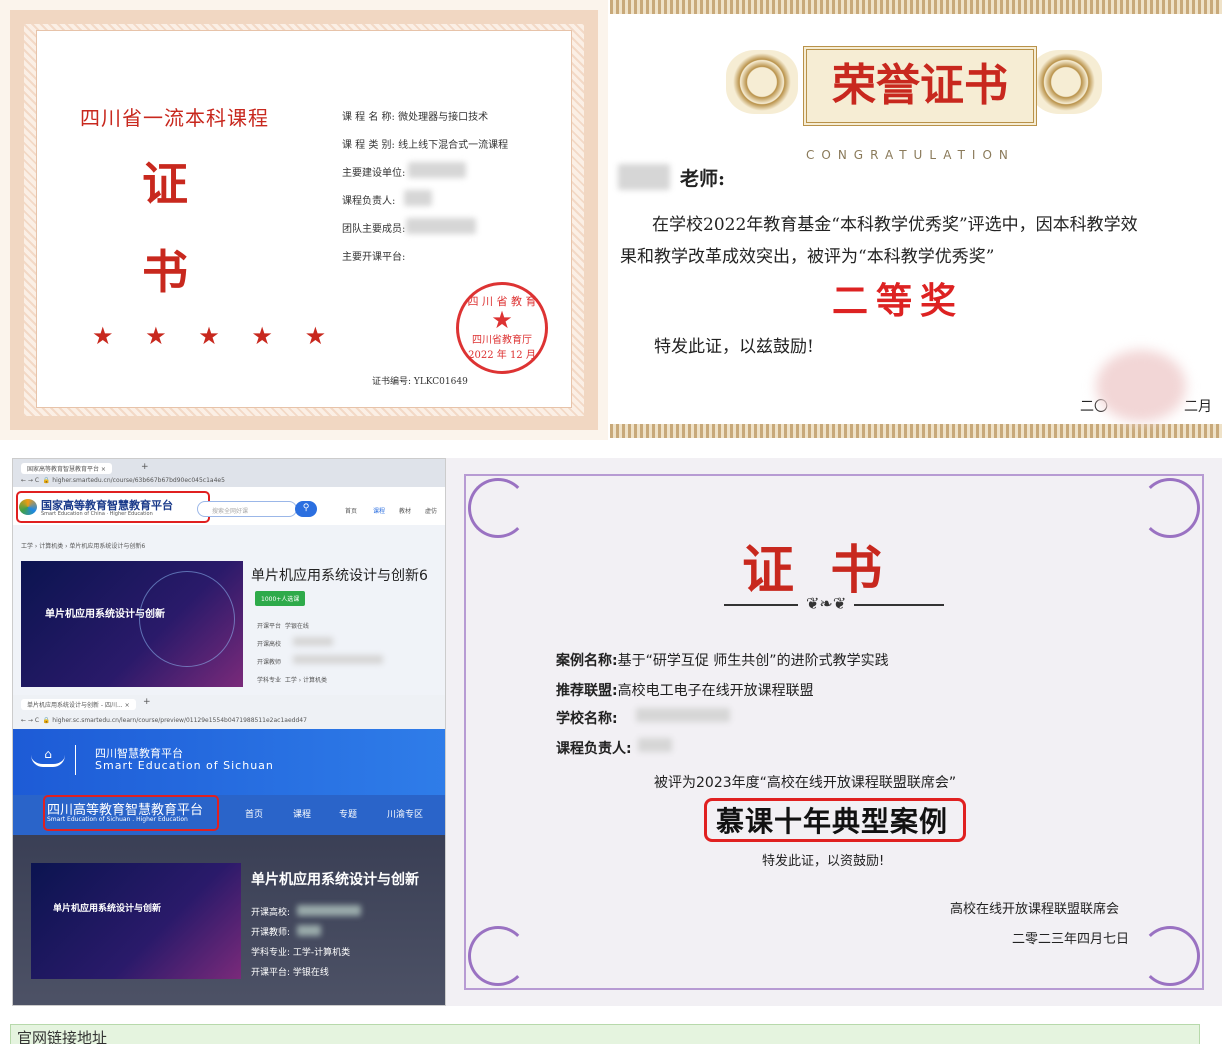 This screenshot has width=1222, height=1044. What do you see at coordinates (369, 201) in the screenshot?
I see `field-leader: 课程负责人:` at bounding box center [369, 201].